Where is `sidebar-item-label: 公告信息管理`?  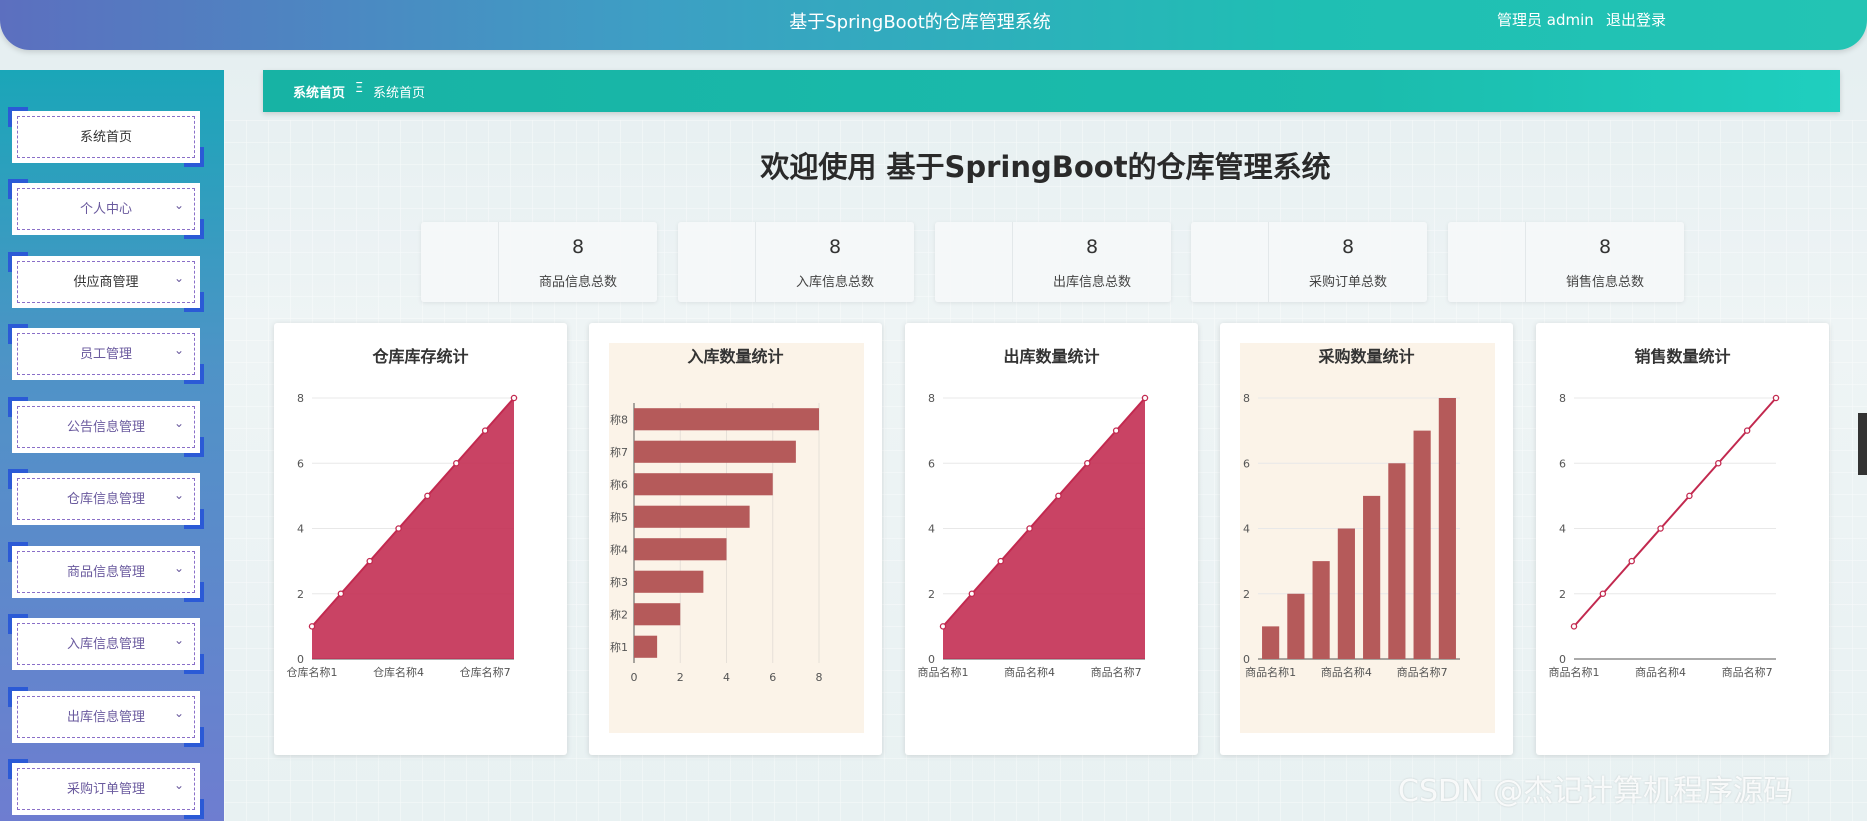 sidebar-item-label: 公告信息管理 is located at coordinates (105, 427).